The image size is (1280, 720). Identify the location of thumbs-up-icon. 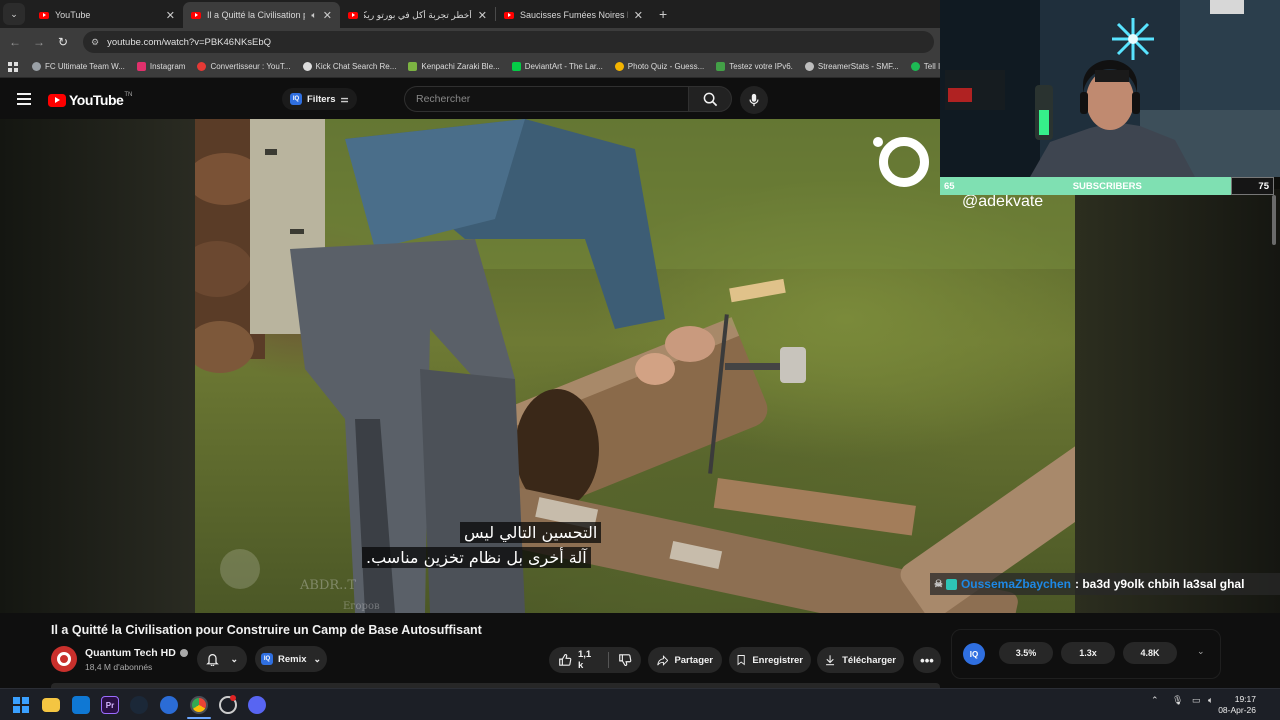
(565, 660).